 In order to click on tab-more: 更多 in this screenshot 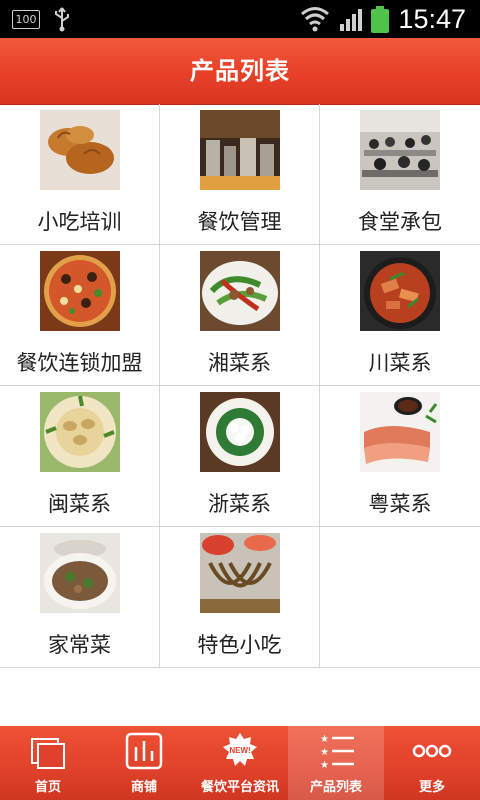, I will do `click(432, 763)`.